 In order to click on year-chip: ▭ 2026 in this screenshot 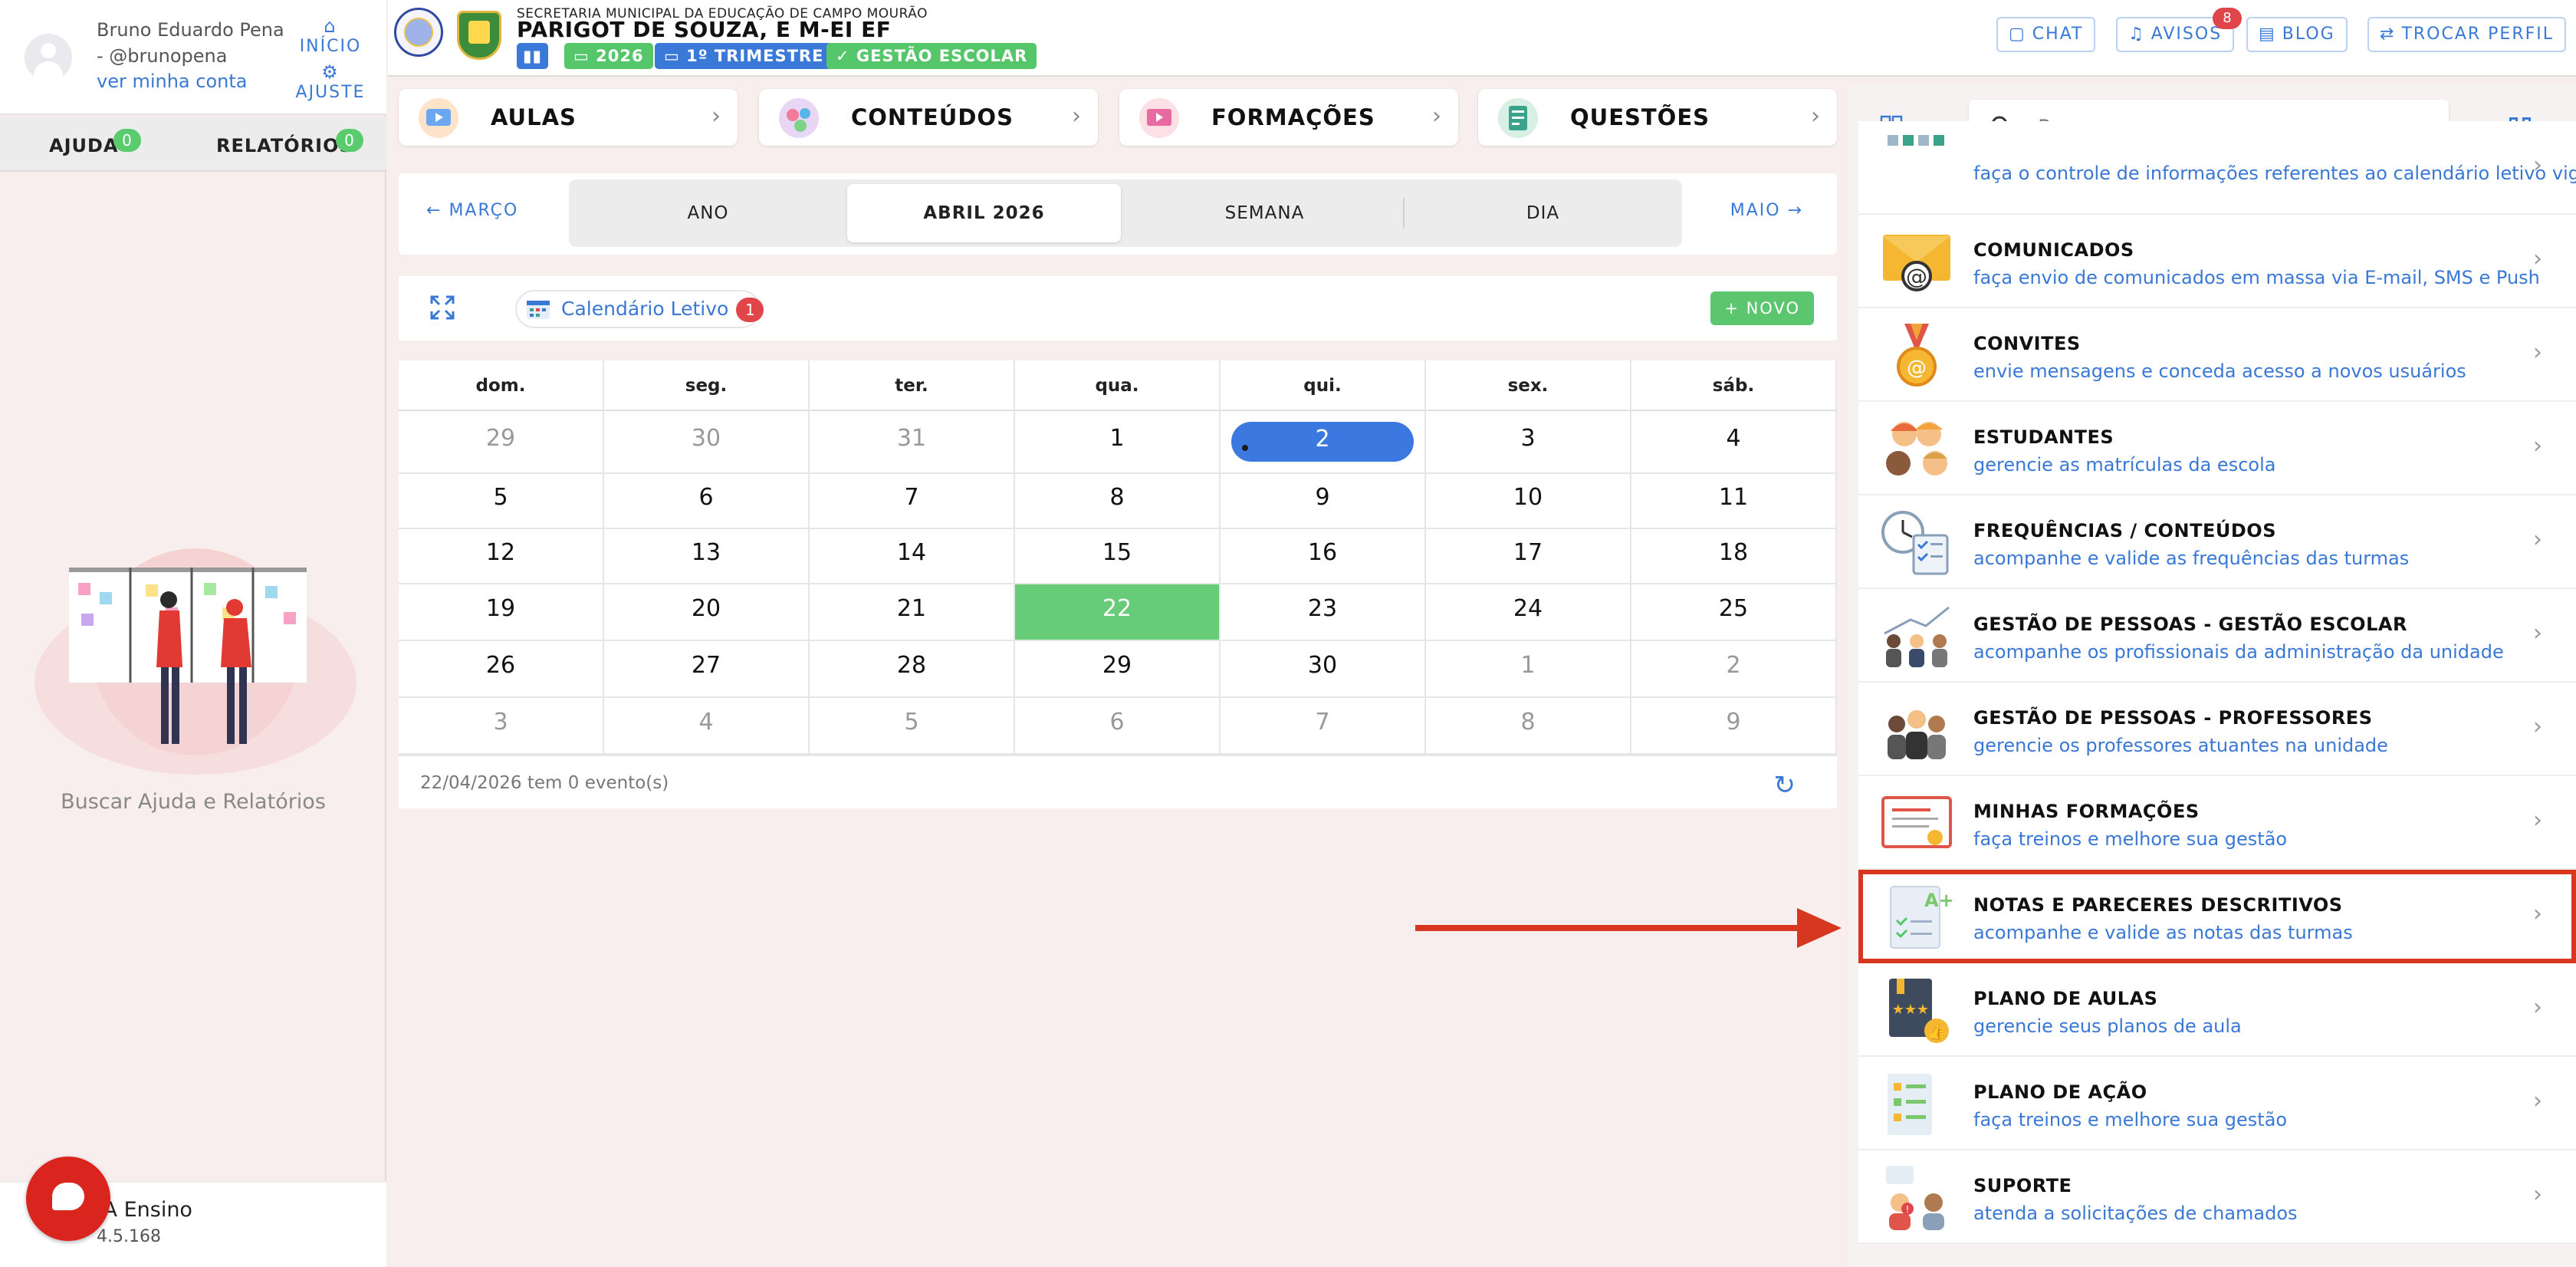, I will do `click(608, 56)`.